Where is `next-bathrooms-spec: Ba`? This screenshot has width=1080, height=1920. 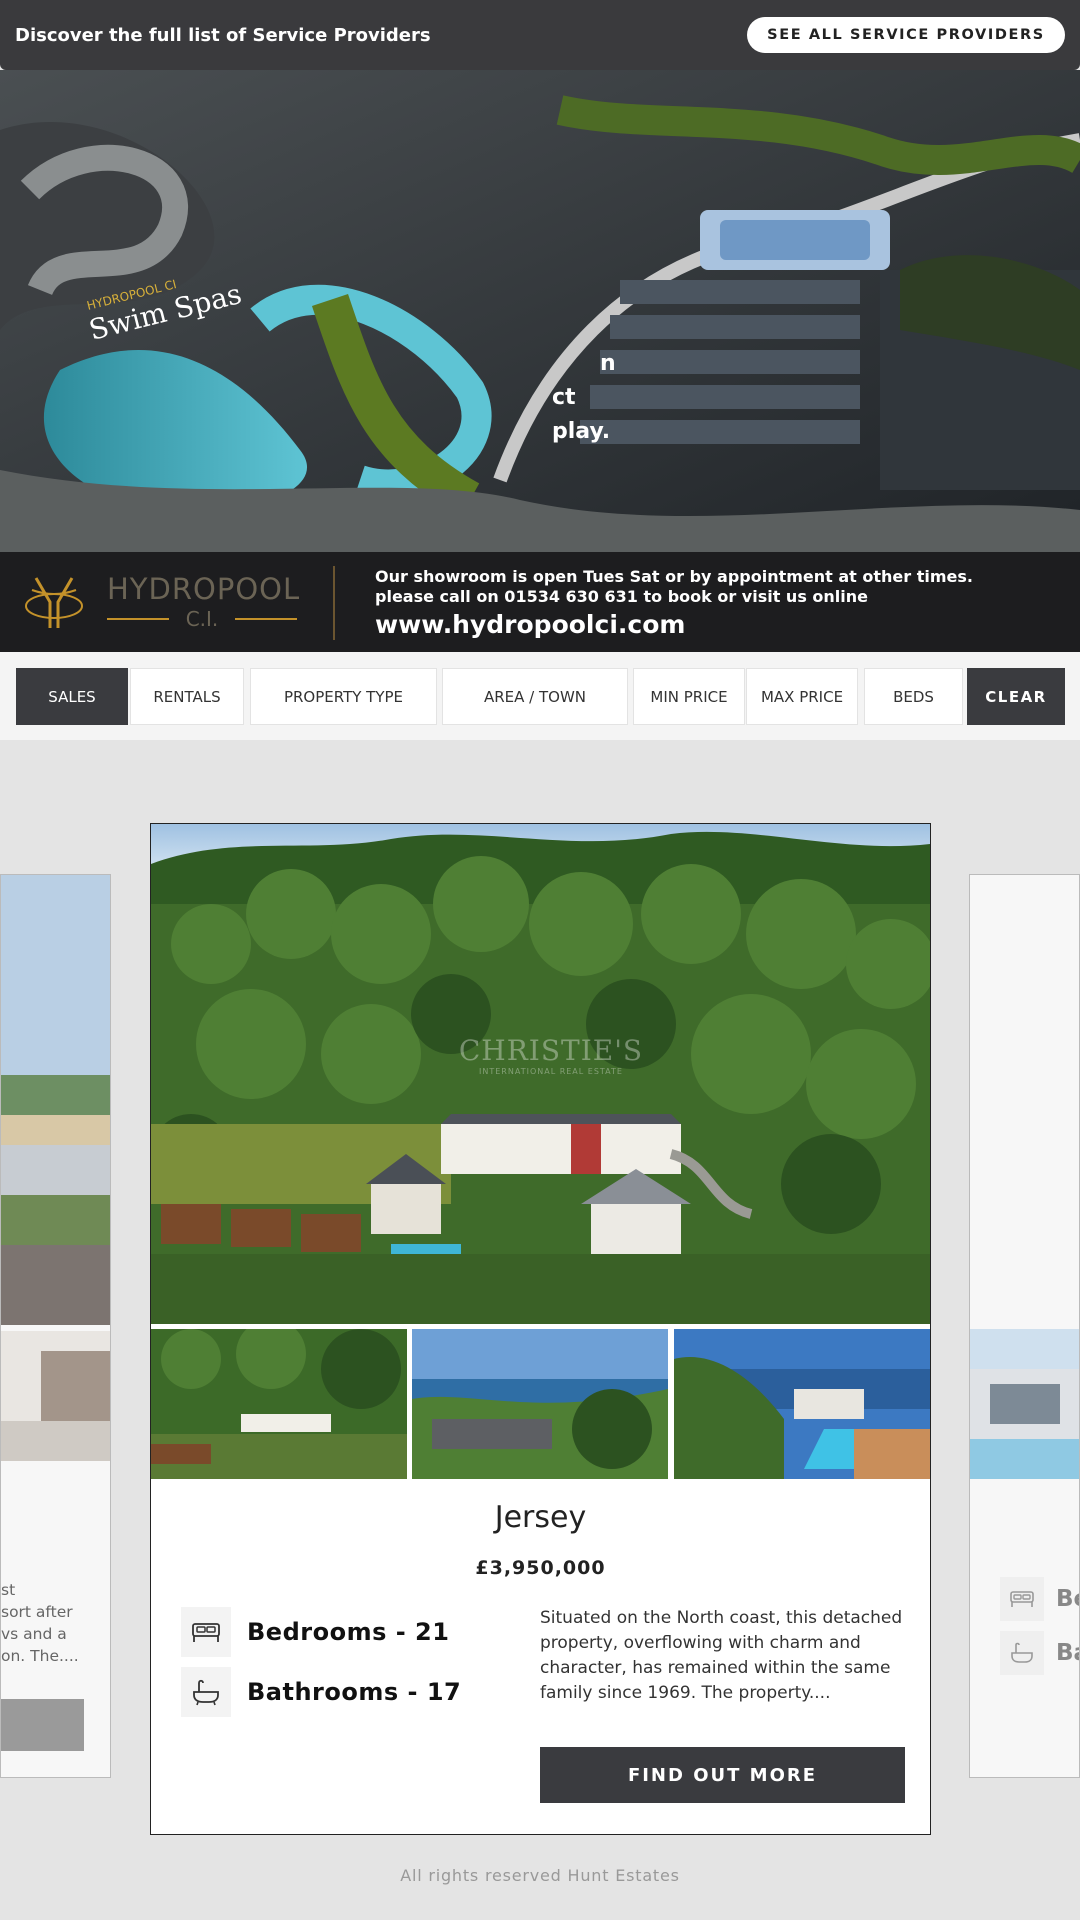 next-bathrooms-spec: Ba is located at coordinates (1039, 1653).